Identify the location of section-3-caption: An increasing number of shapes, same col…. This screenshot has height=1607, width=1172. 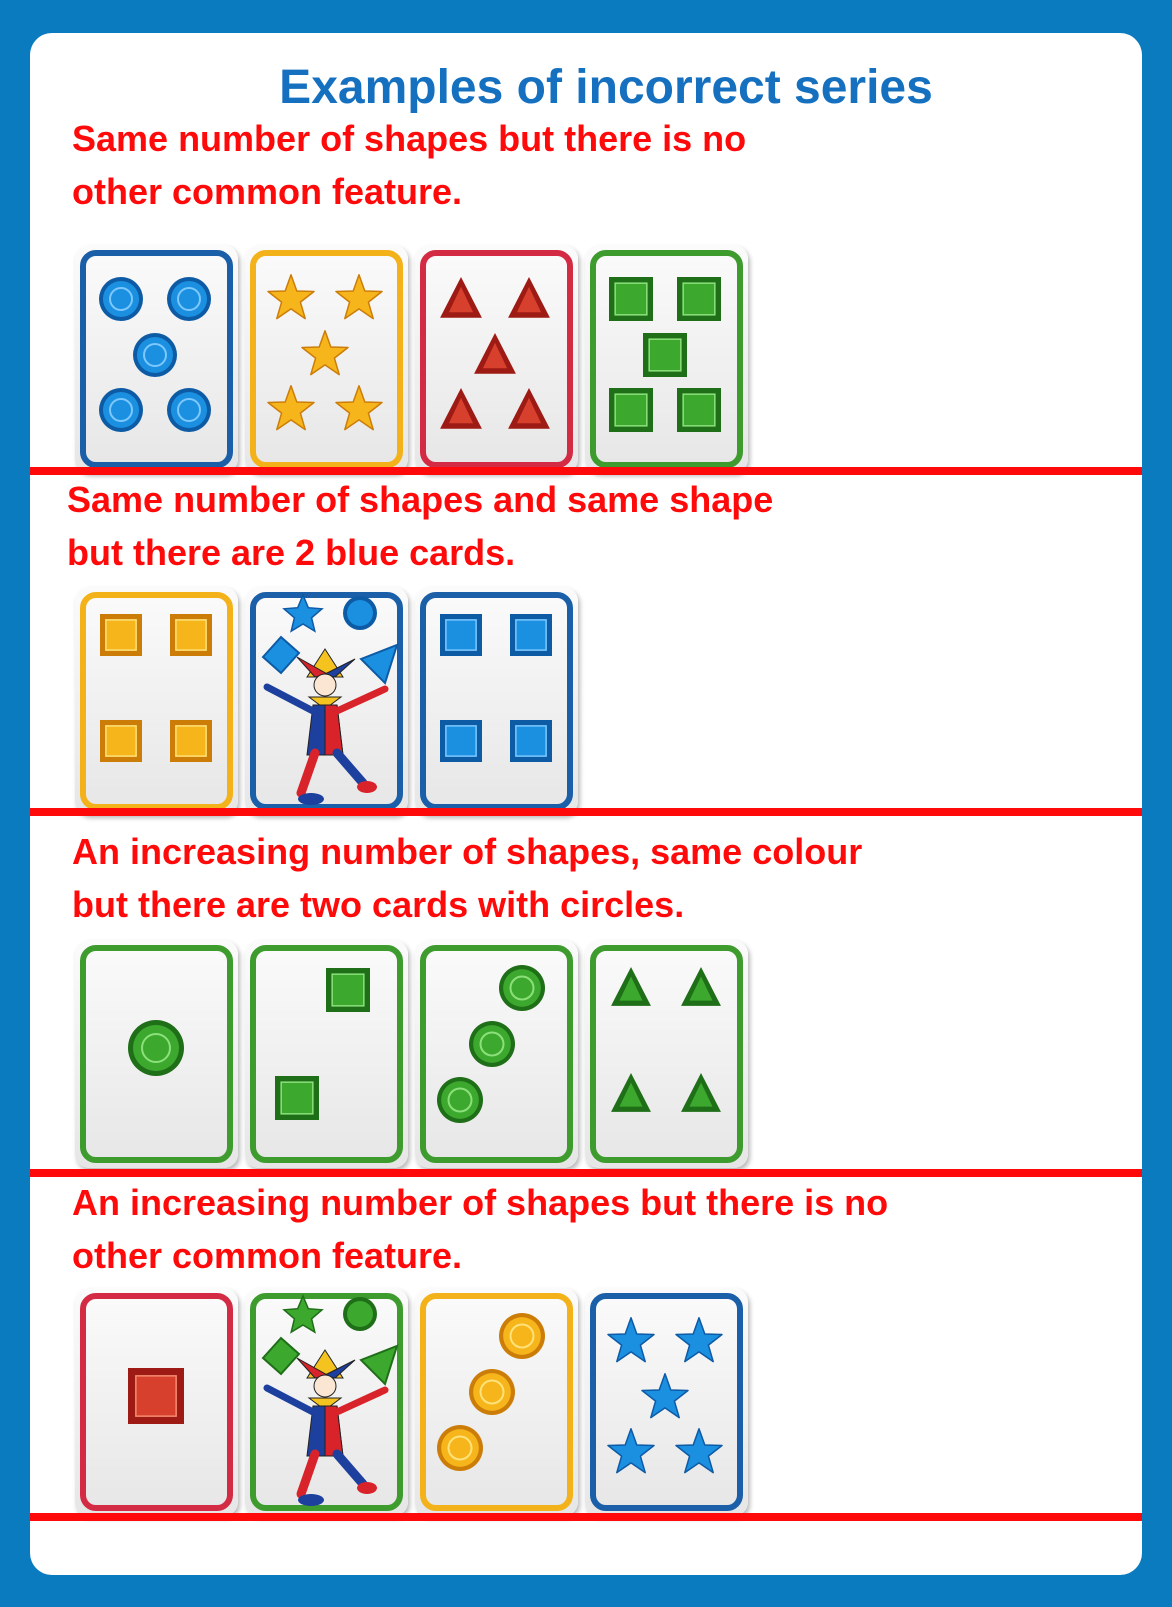
(467, 878).